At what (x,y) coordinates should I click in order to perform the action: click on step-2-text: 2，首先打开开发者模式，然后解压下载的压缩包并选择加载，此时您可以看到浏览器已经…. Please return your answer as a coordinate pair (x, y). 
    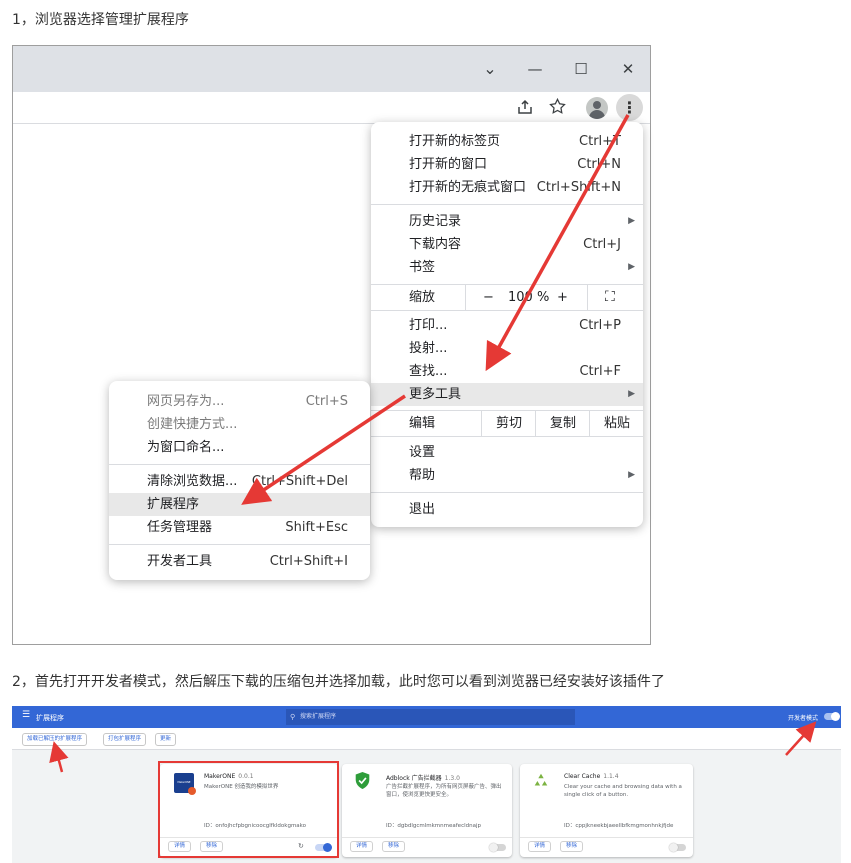
    Looking at the image, I should click on (338, 682).